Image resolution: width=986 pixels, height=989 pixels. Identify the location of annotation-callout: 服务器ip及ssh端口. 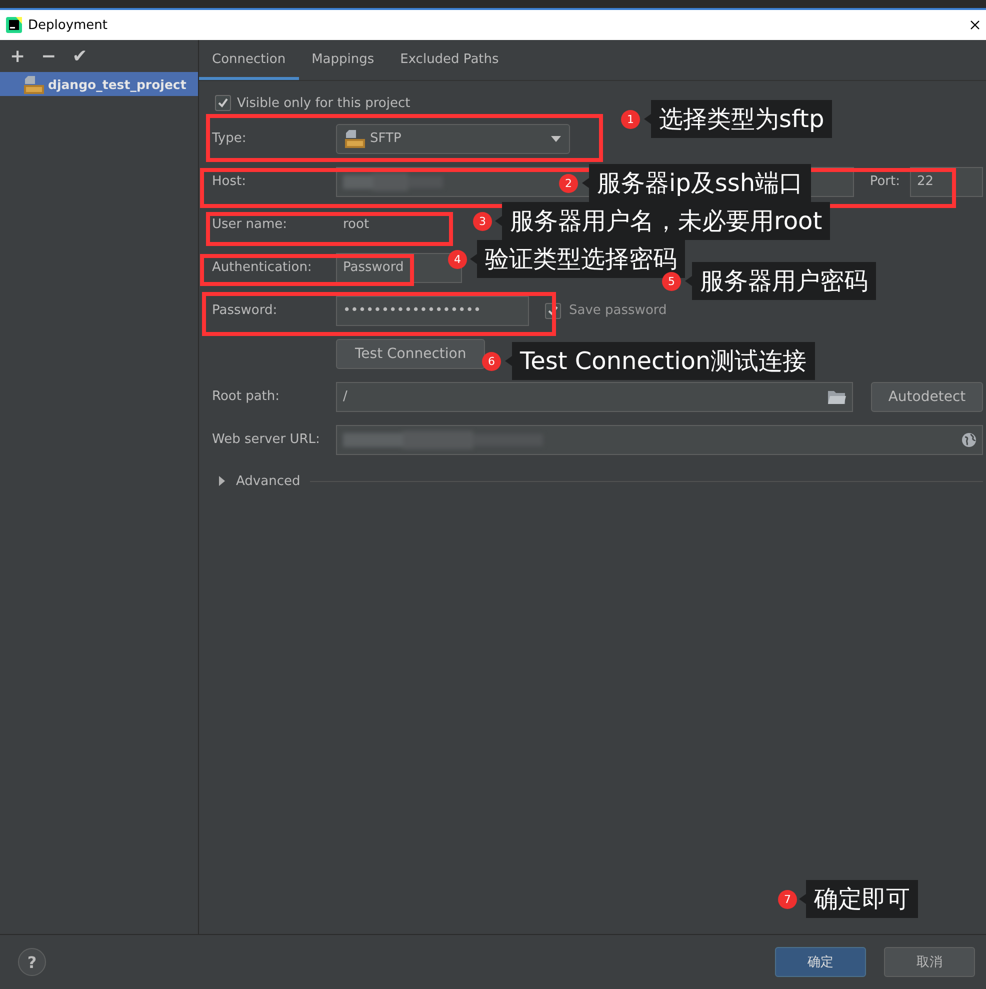
(700, 183).